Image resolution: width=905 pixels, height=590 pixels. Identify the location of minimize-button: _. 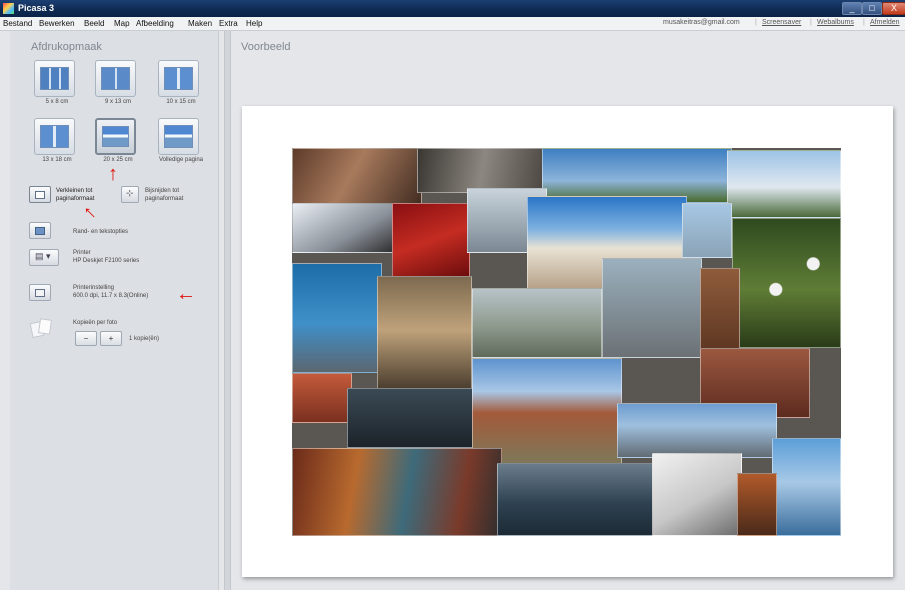
(852, 8).